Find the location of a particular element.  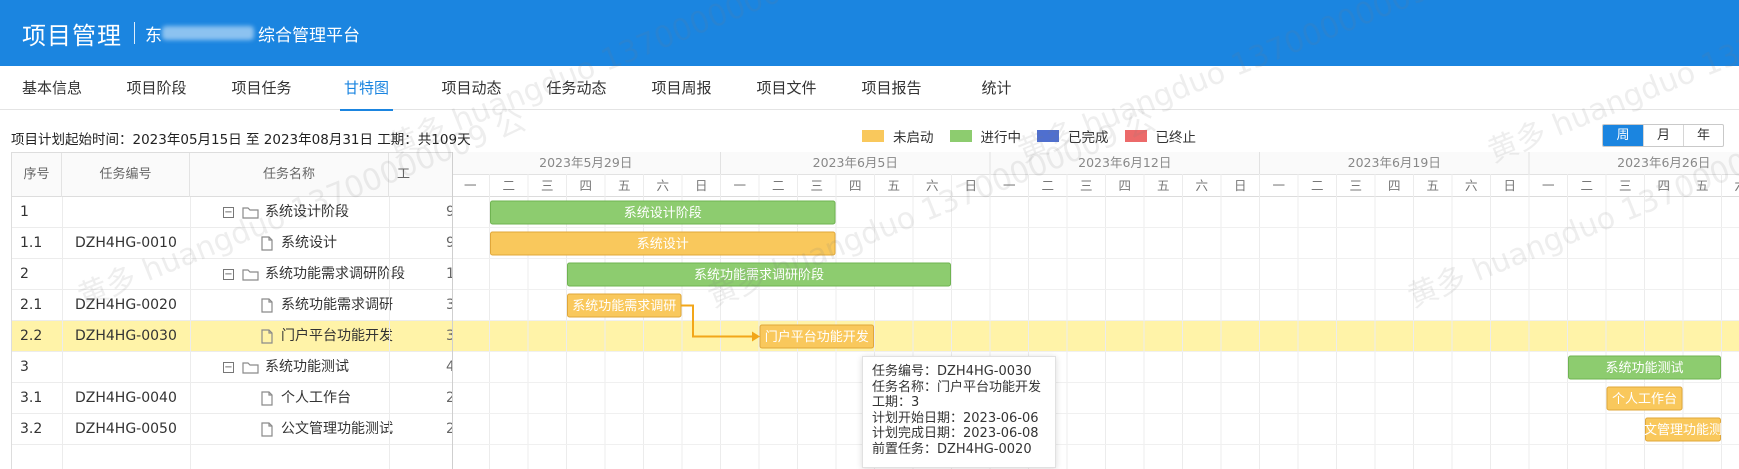

legend-swatch is located at coordinates (960, 136).